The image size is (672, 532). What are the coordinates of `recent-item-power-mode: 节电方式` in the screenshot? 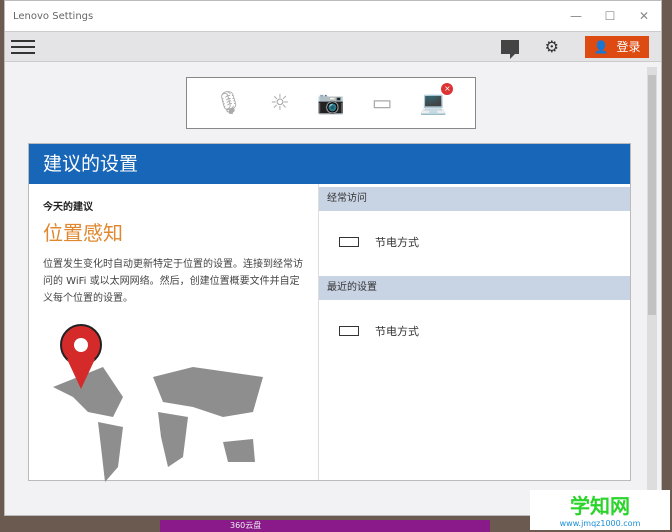 It's located at (474, 331).